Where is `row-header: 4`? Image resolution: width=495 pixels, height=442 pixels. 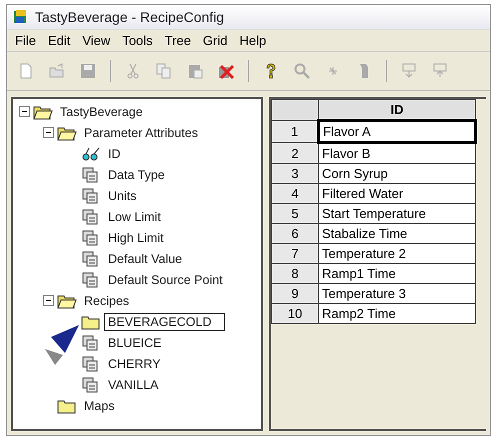 row-header: 4 is located at coordinates (295, 194).